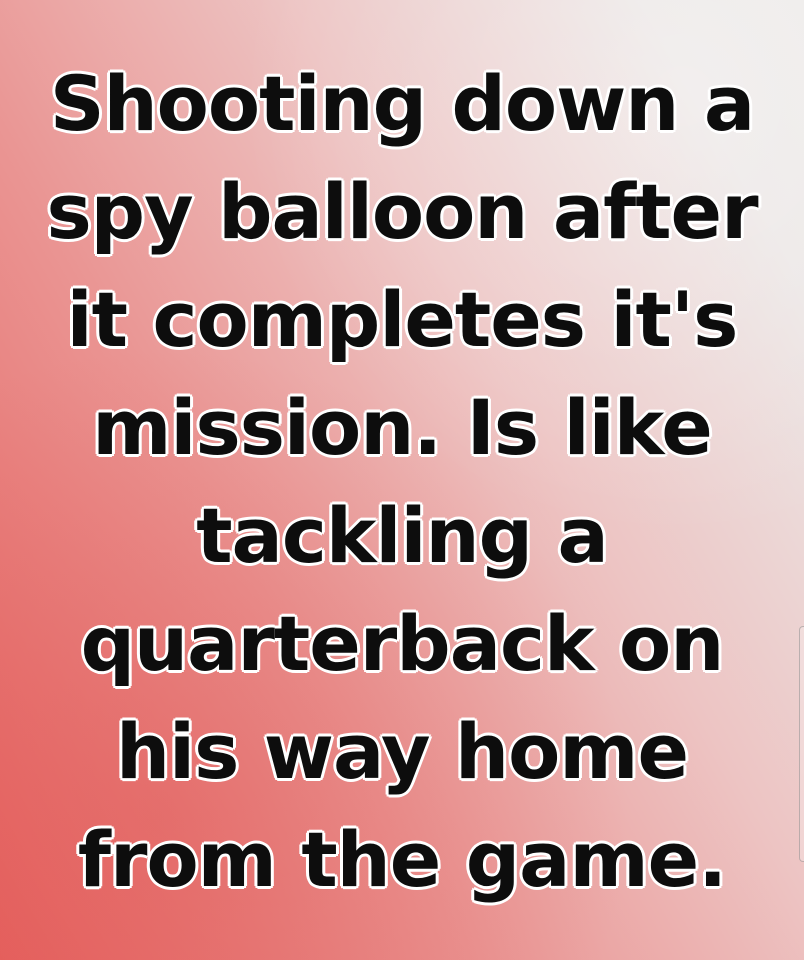  Describe the element at coordinates (402, 319) in the screenshot. I see `meme-line-3: it completes it's` at that location.